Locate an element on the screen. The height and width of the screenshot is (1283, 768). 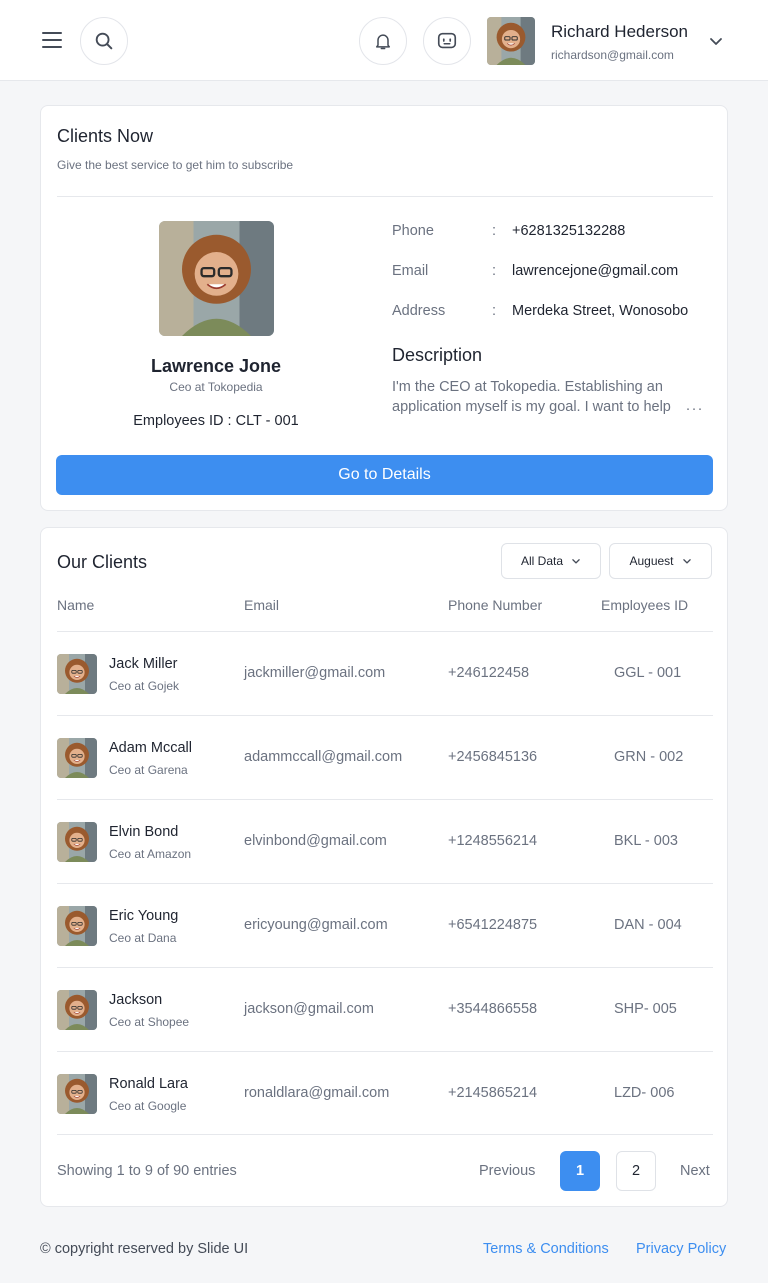
row-client-phone: +2456845136 is located at coordinates (493, 757).